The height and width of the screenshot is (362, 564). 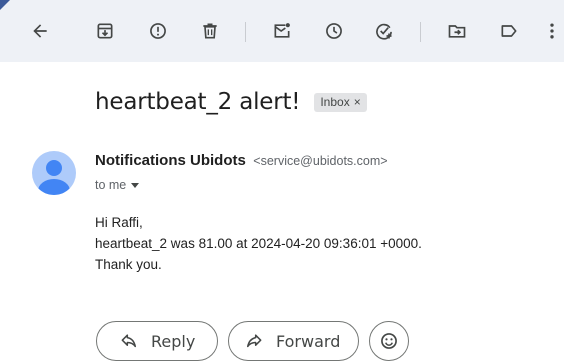 I want to click on sender-email: <service@ubidots.com>, so click(x=320, y=161).